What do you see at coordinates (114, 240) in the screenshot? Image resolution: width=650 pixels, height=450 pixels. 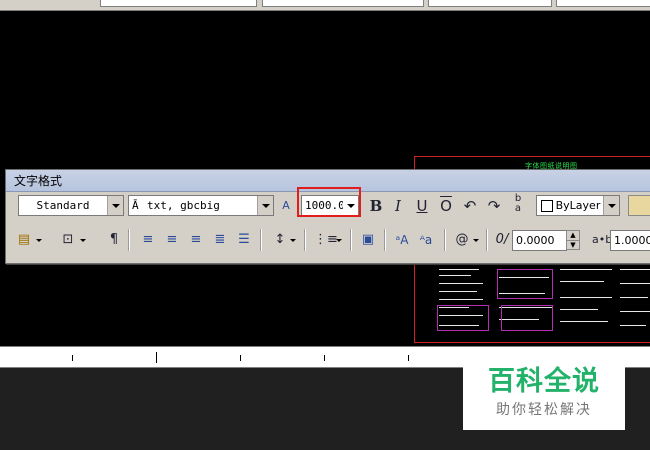 I see `paragraph-icon: ¶` at bounding box center [114, 240].